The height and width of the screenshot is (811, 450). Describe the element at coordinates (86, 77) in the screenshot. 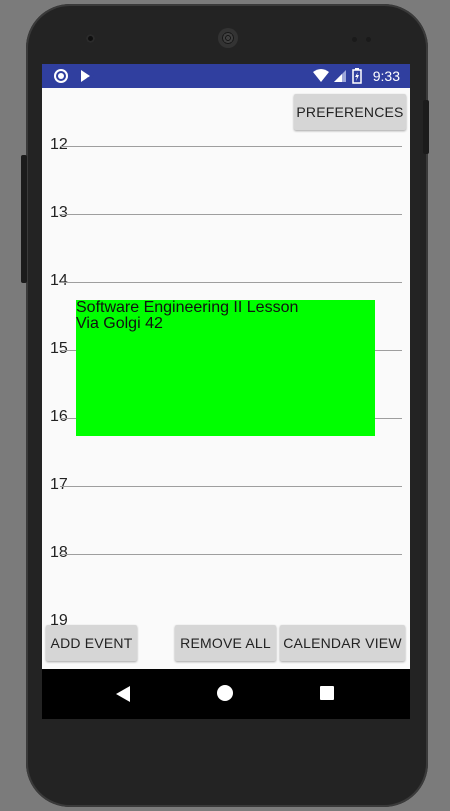

I see `play-check-icon` at that location.